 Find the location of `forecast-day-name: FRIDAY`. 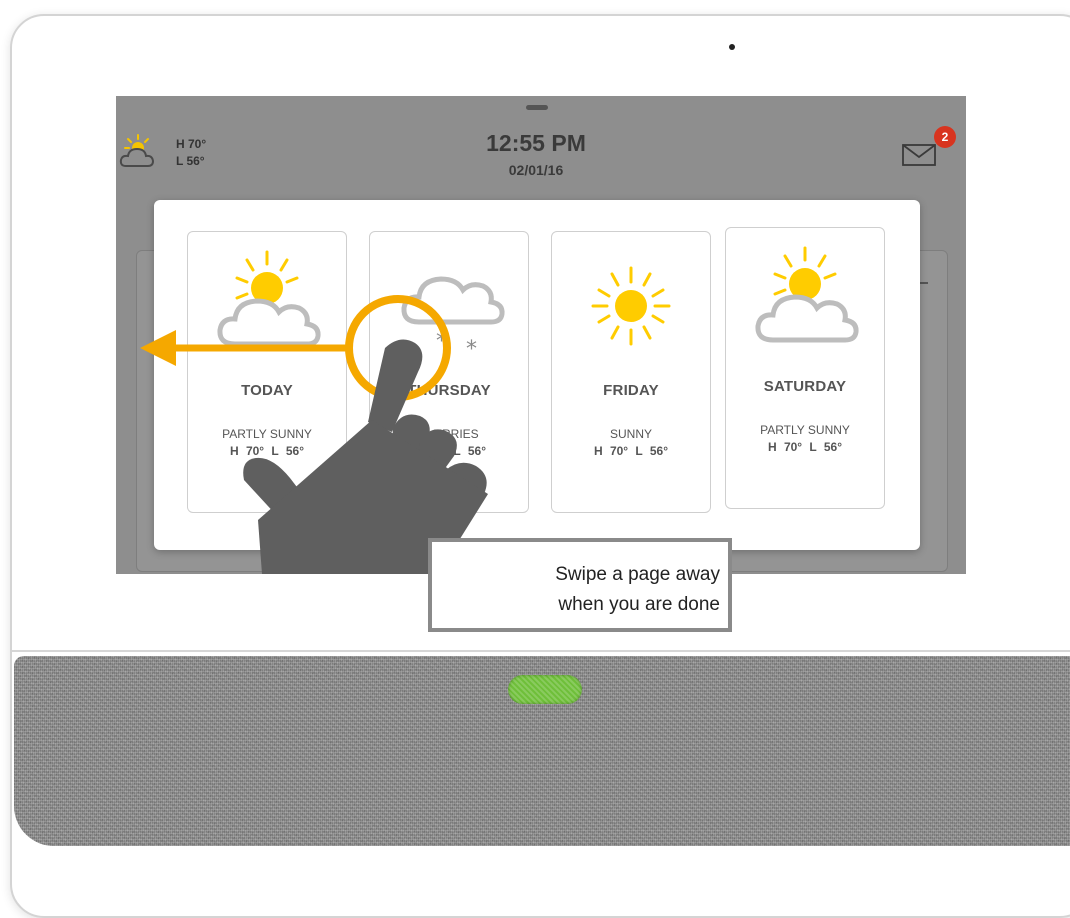

forecast-day-name: FRIDAY is located at coordinates (631, 390).